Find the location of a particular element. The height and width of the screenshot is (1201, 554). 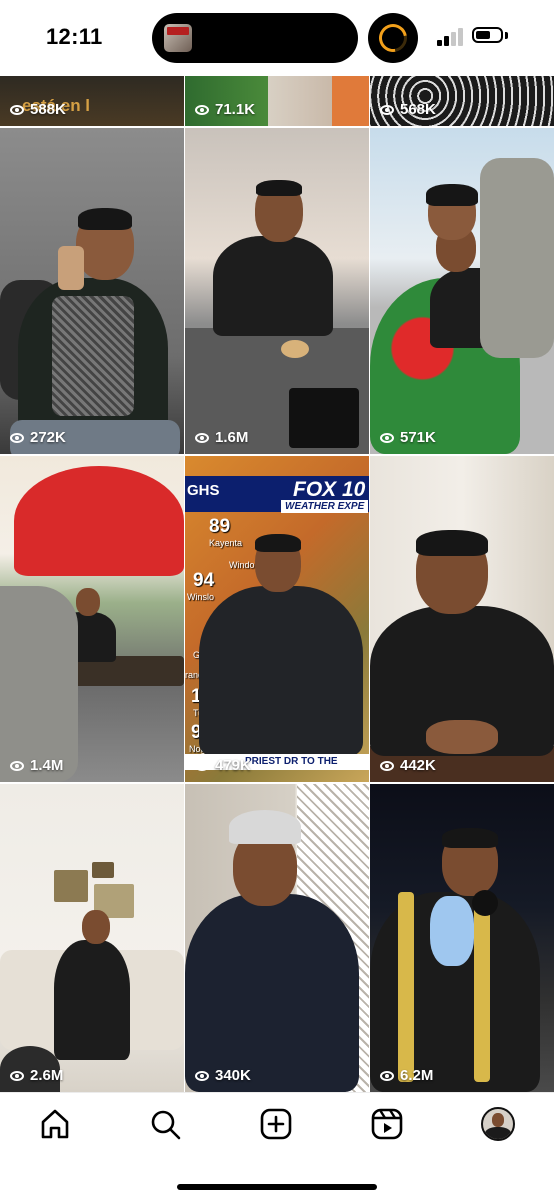

timer-activity is located at coordinates (393, 38).